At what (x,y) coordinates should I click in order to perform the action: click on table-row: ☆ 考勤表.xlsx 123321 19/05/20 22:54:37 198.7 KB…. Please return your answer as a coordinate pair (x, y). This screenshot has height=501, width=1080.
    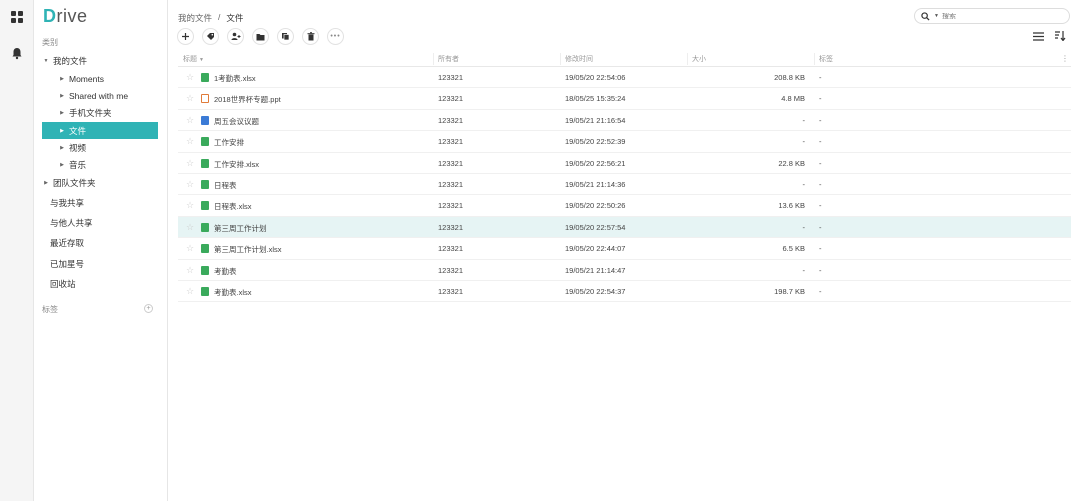
    Looking at the image, I should click on (624, 292).